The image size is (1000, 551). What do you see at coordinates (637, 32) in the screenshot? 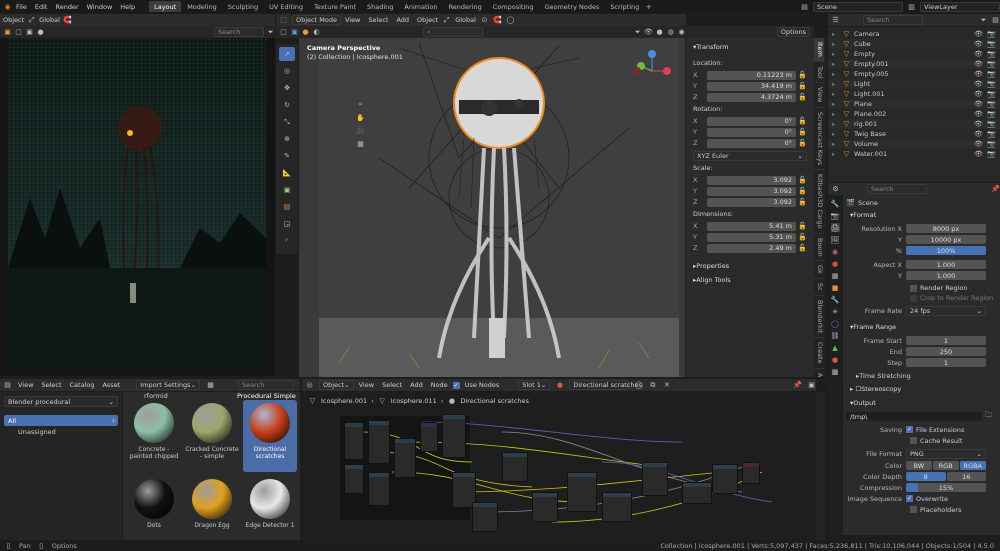
I see `filter-funnel-icon: ⏷` at bounding box center [637, 32].